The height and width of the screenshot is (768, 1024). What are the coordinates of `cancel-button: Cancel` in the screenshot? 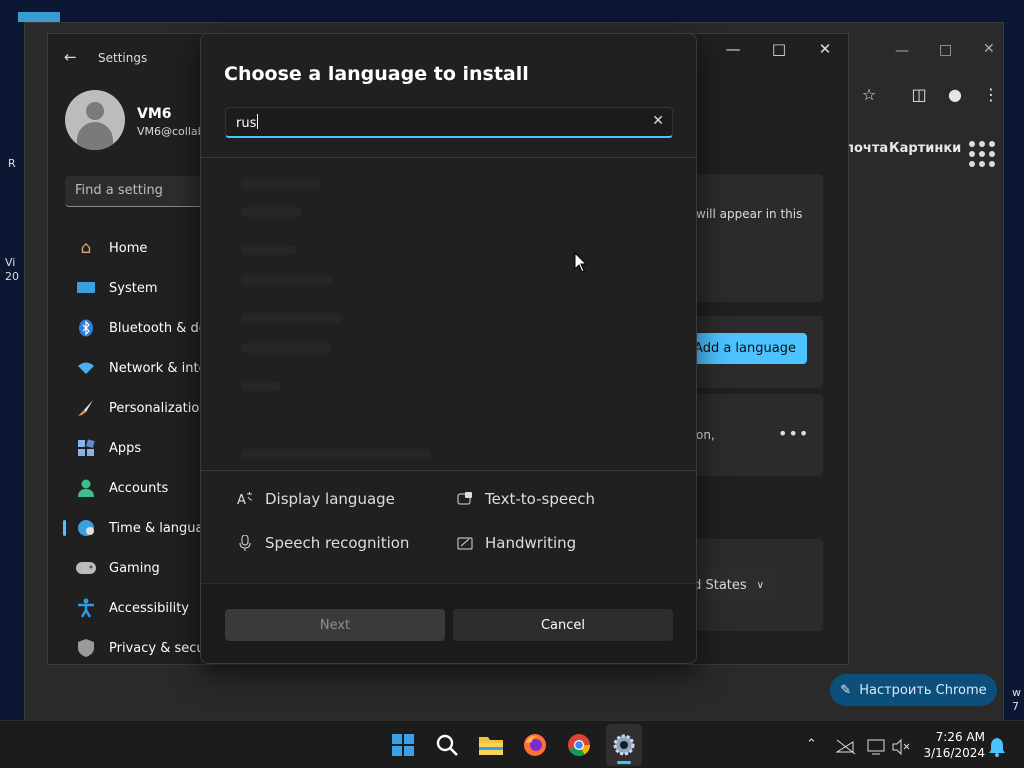 It's located at (563, 625).